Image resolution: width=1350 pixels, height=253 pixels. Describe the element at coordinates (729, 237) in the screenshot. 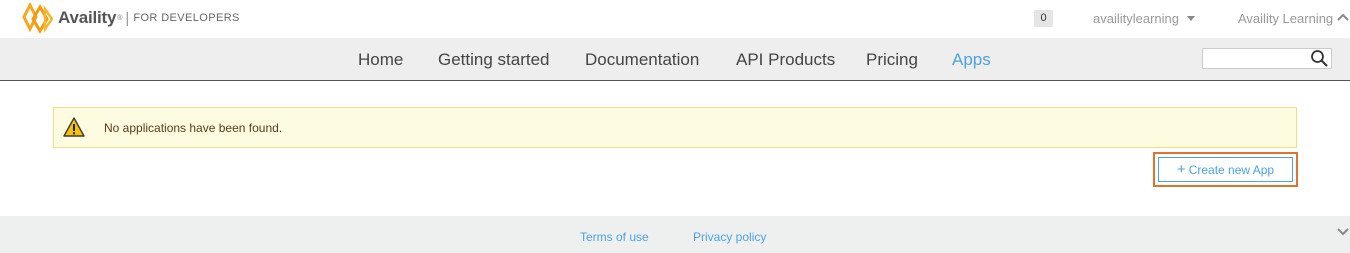

I see `footer-privacy-link: Privacy policy` at that location.